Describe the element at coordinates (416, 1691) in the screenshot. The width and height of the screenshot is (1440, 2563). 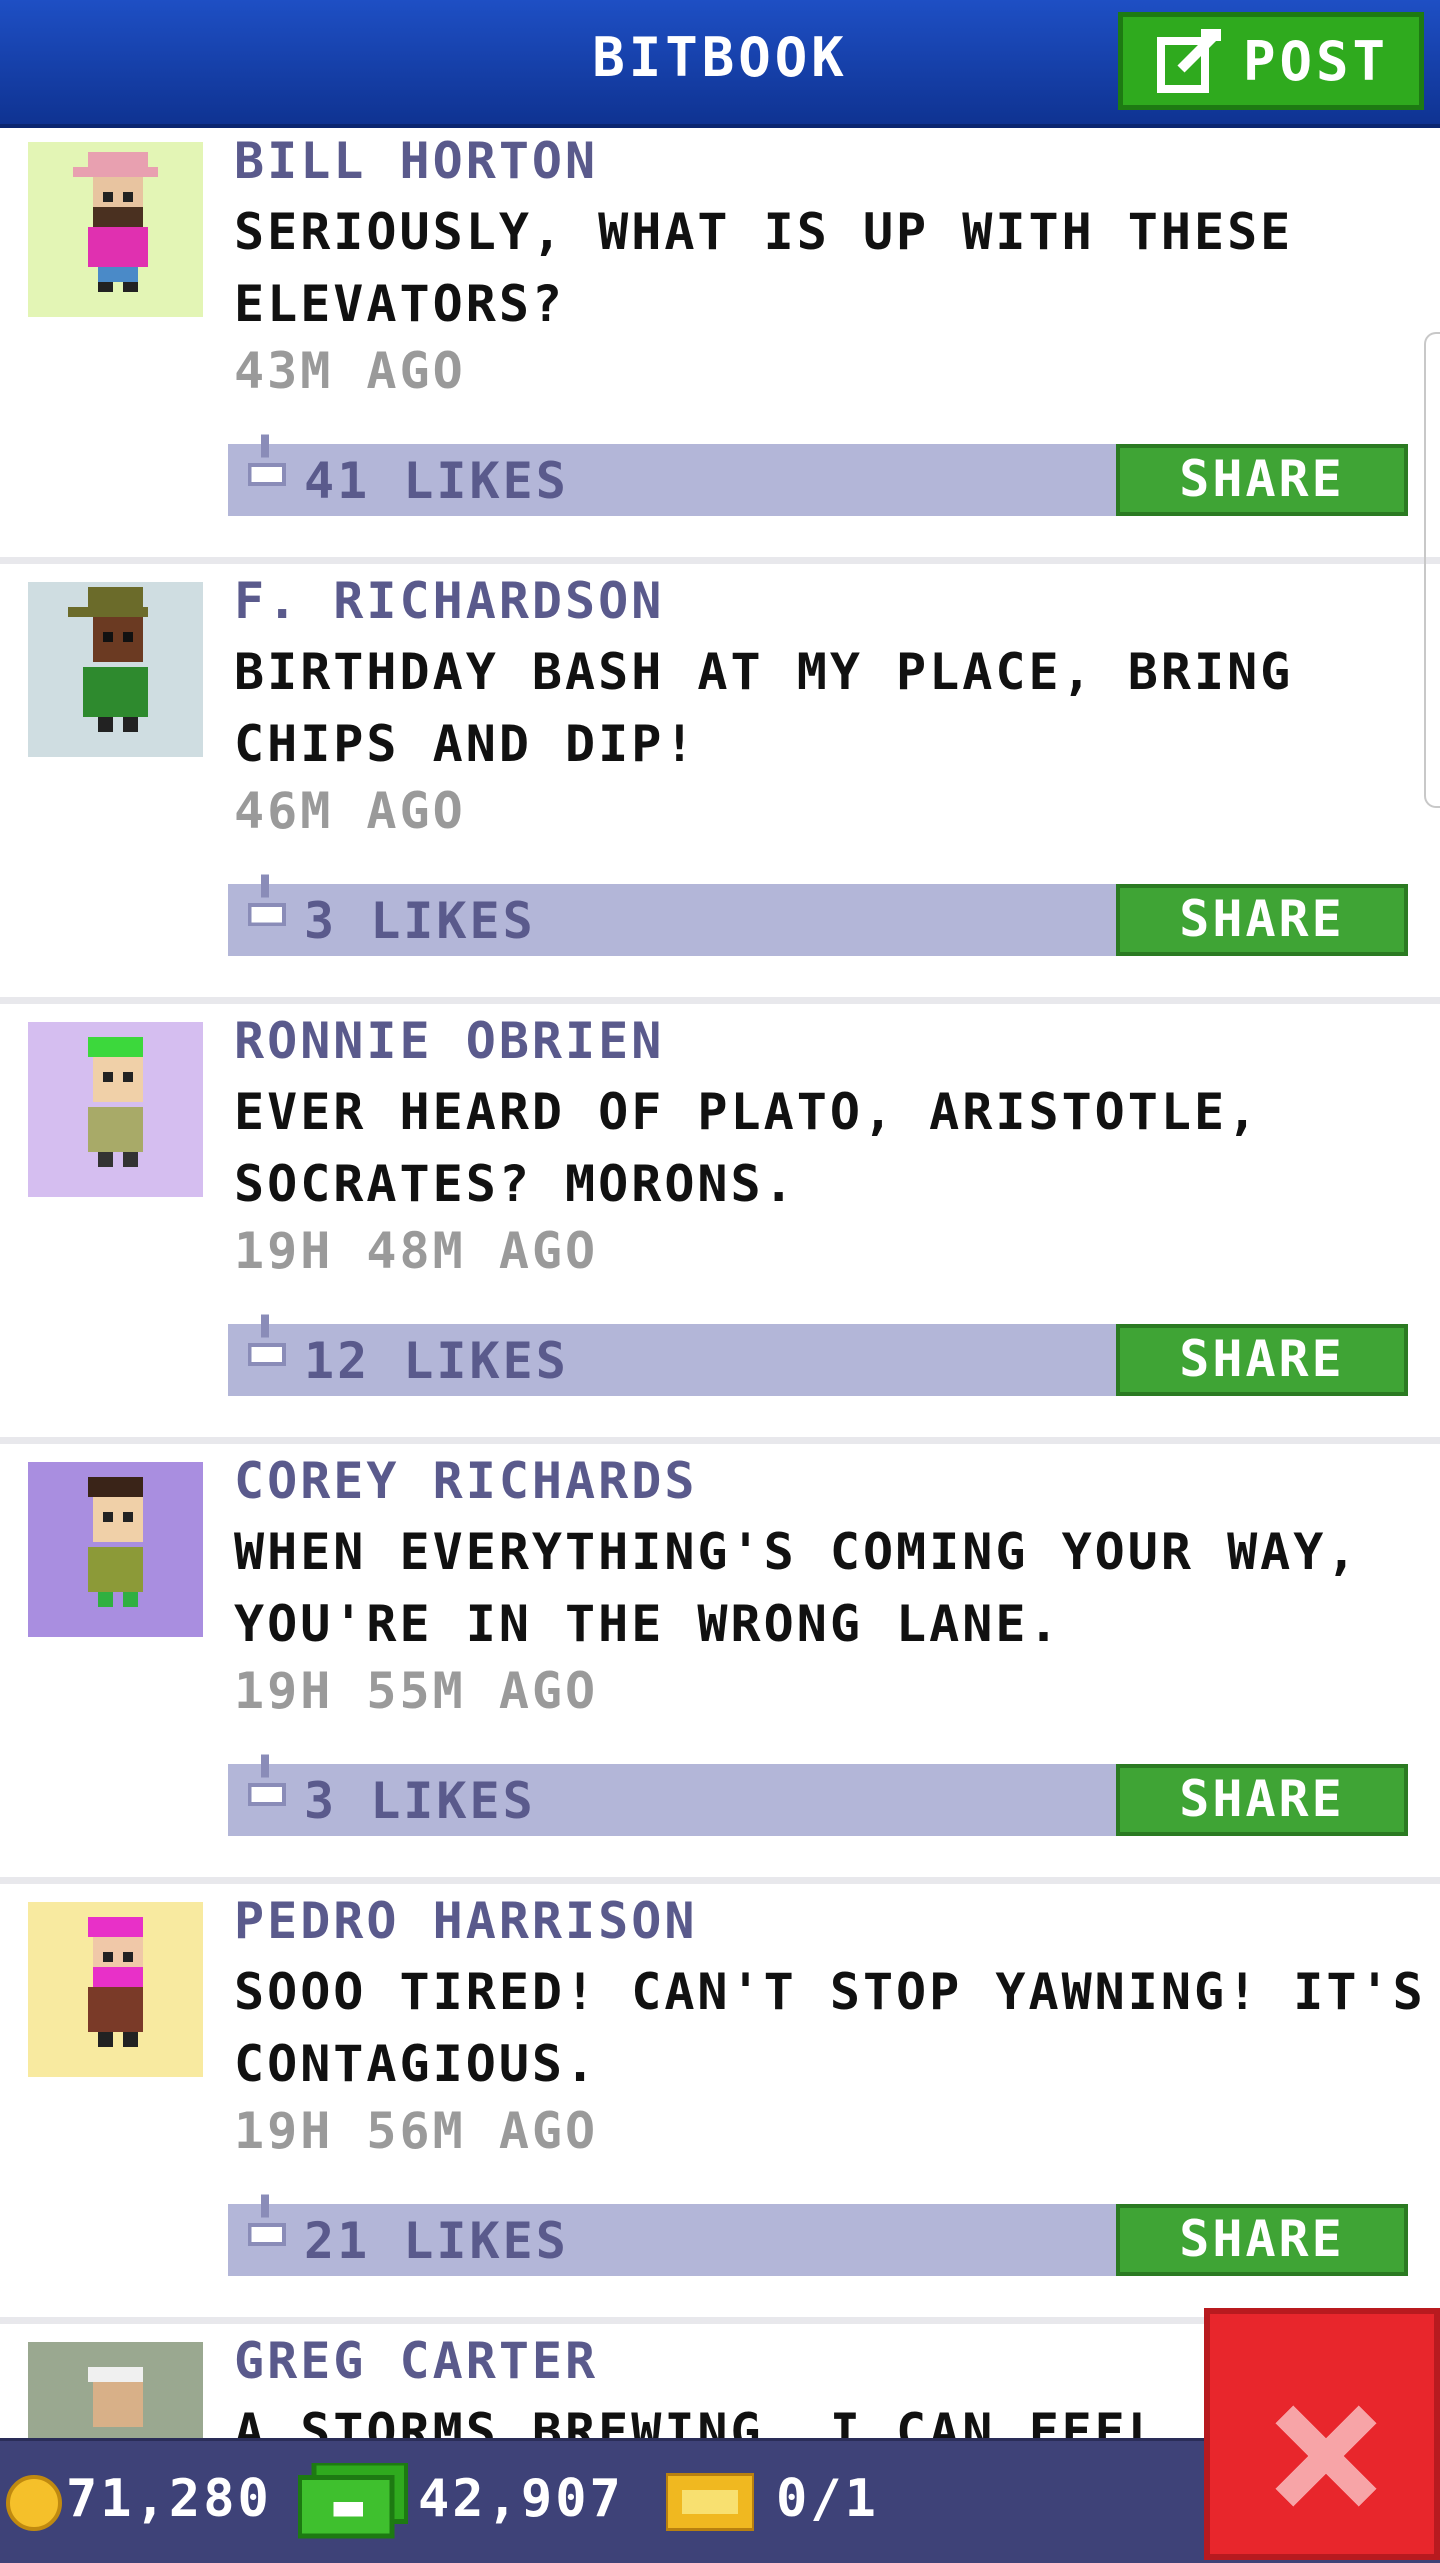
I see `post-time: 19H 55M AGO` at that location.